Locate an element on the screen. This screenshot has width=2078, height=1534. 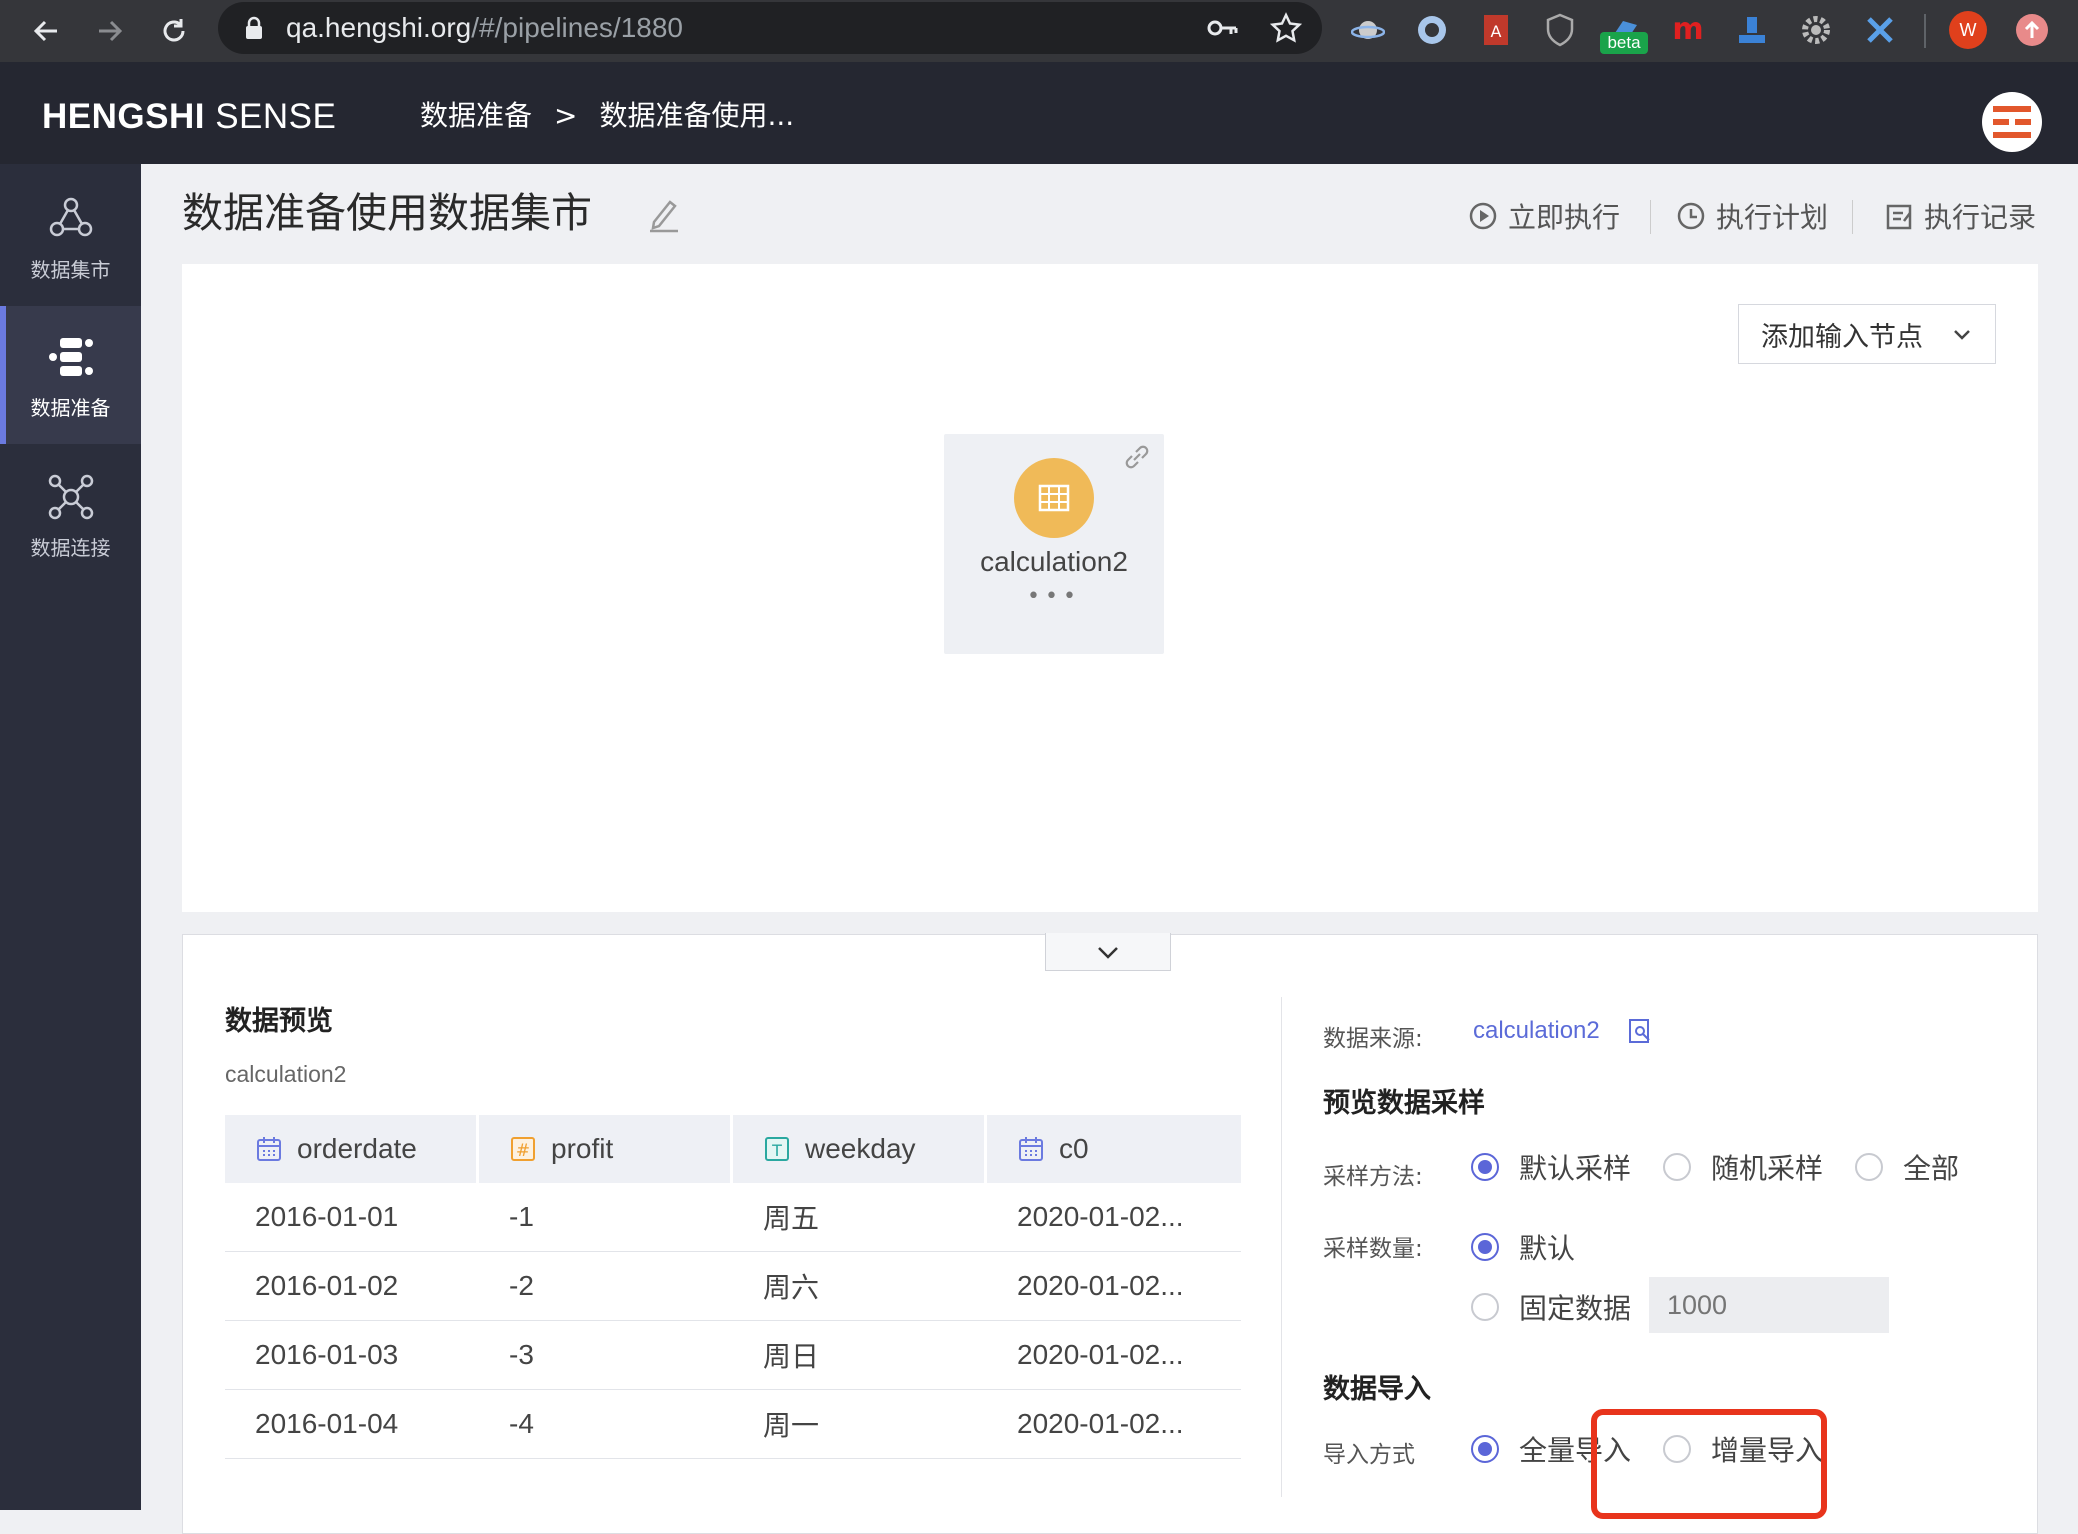
chevron-down-icon is located at coordinates (1108, 952).